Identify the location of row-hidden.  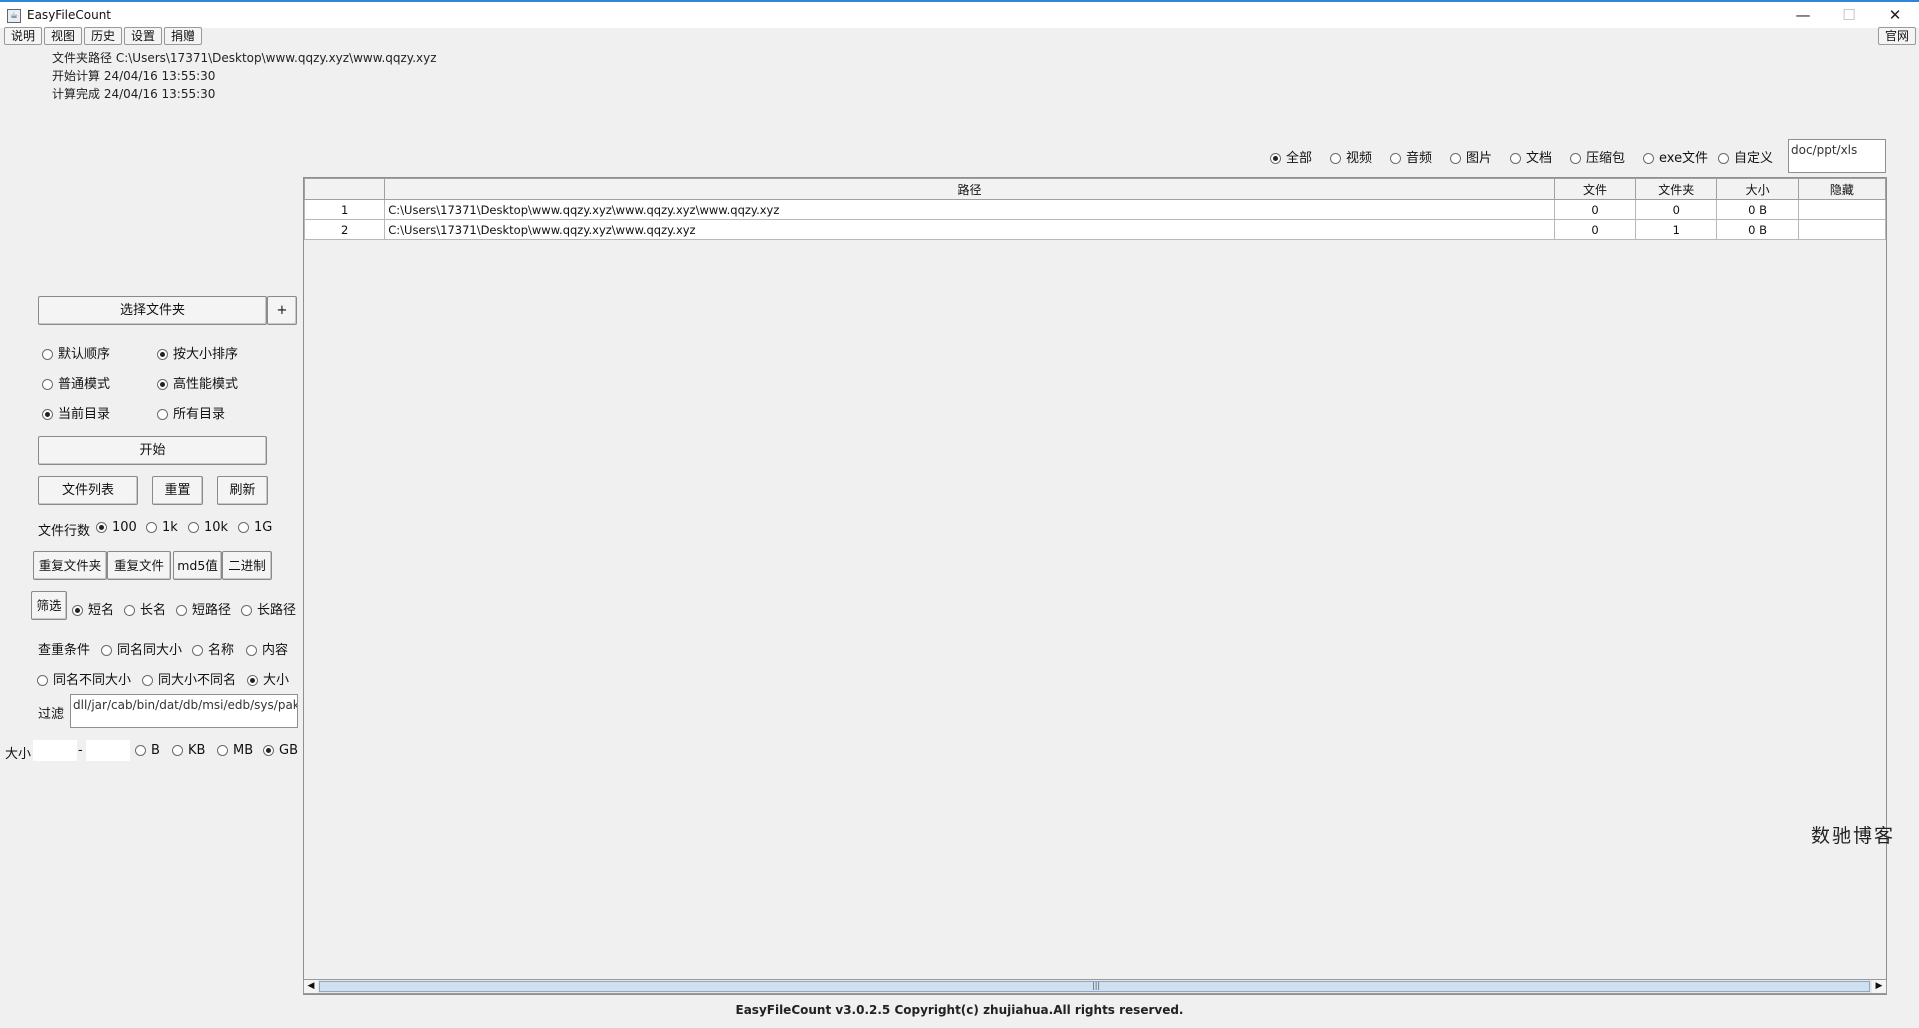
(1842, 209).